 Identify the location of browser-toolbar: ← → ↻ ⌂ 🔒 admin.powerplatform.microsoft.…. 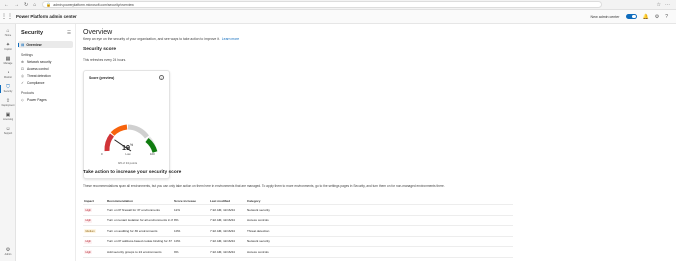
(338, 5).